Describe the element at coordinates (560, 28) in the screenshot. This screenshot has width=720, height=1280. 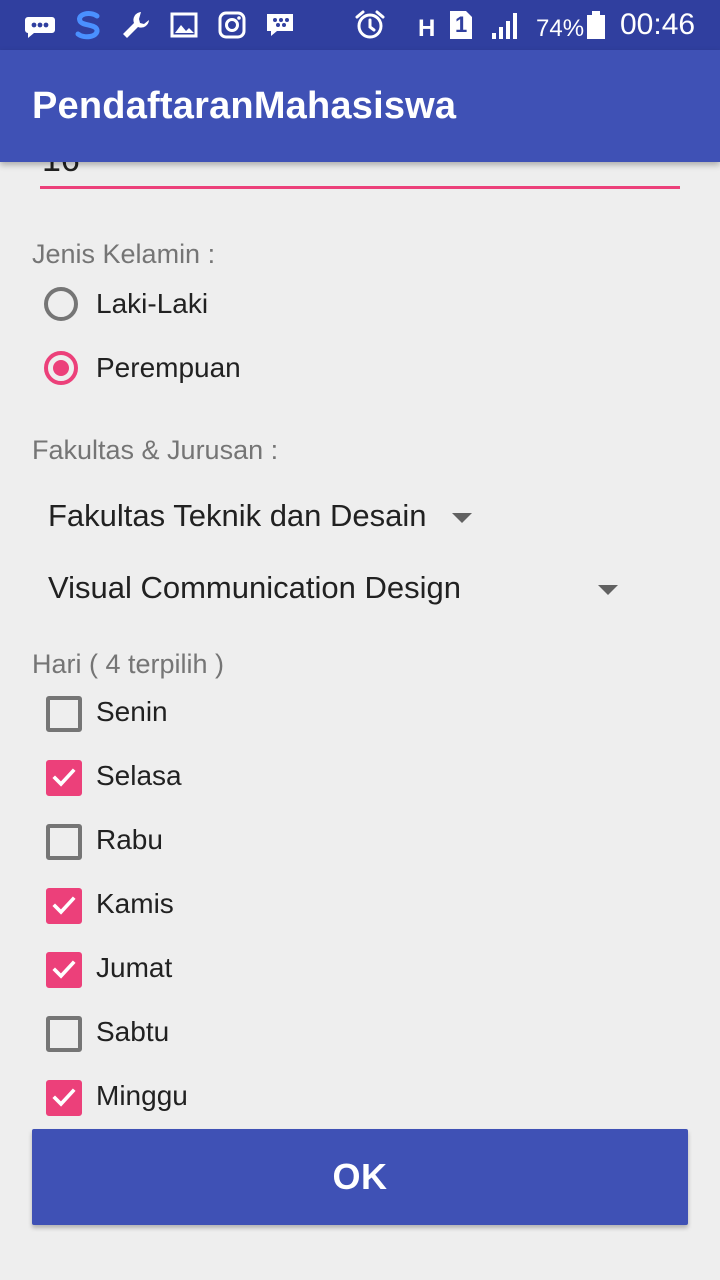
I see `battery-percent: 74%` at that location.